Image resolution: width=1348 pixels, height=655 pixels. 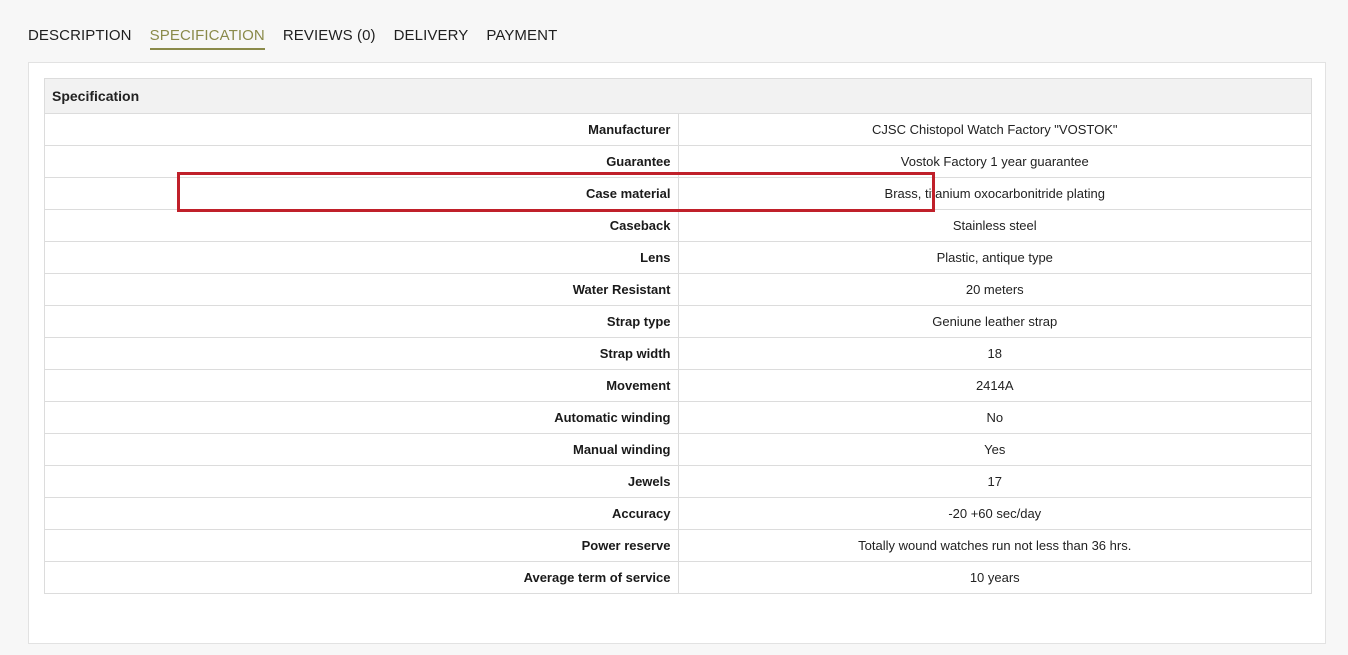 What do you see at coordinates (994, 353) in the screenshot?
I see `spec-value: 18` at bounding box center [994, 353].